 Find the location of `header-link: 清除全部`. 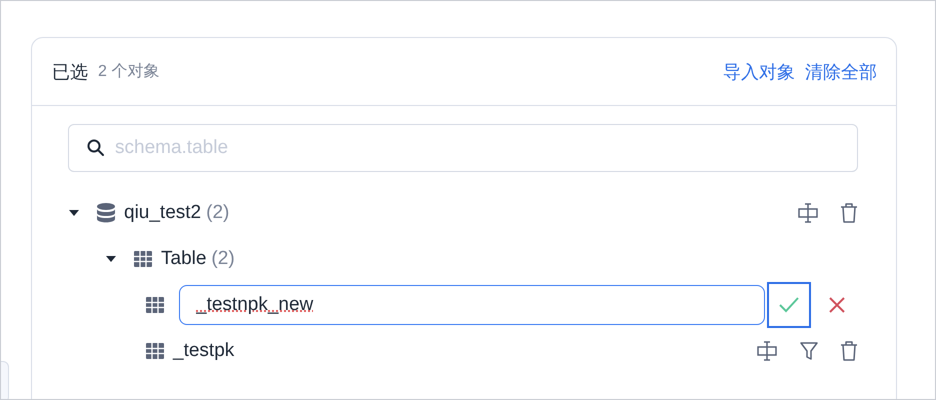

header-link: 清除全部 is located at coordinates (841, 72).